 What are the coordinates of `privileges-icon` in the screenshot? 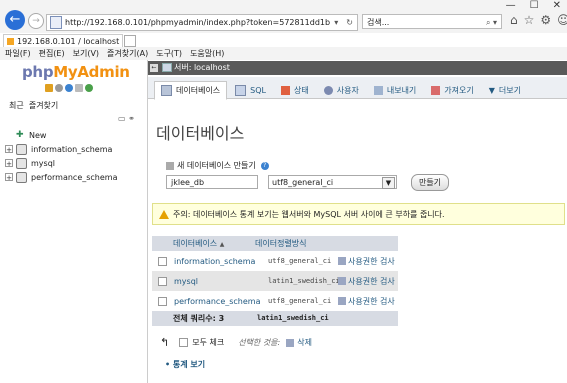 It's located at (342, 261).